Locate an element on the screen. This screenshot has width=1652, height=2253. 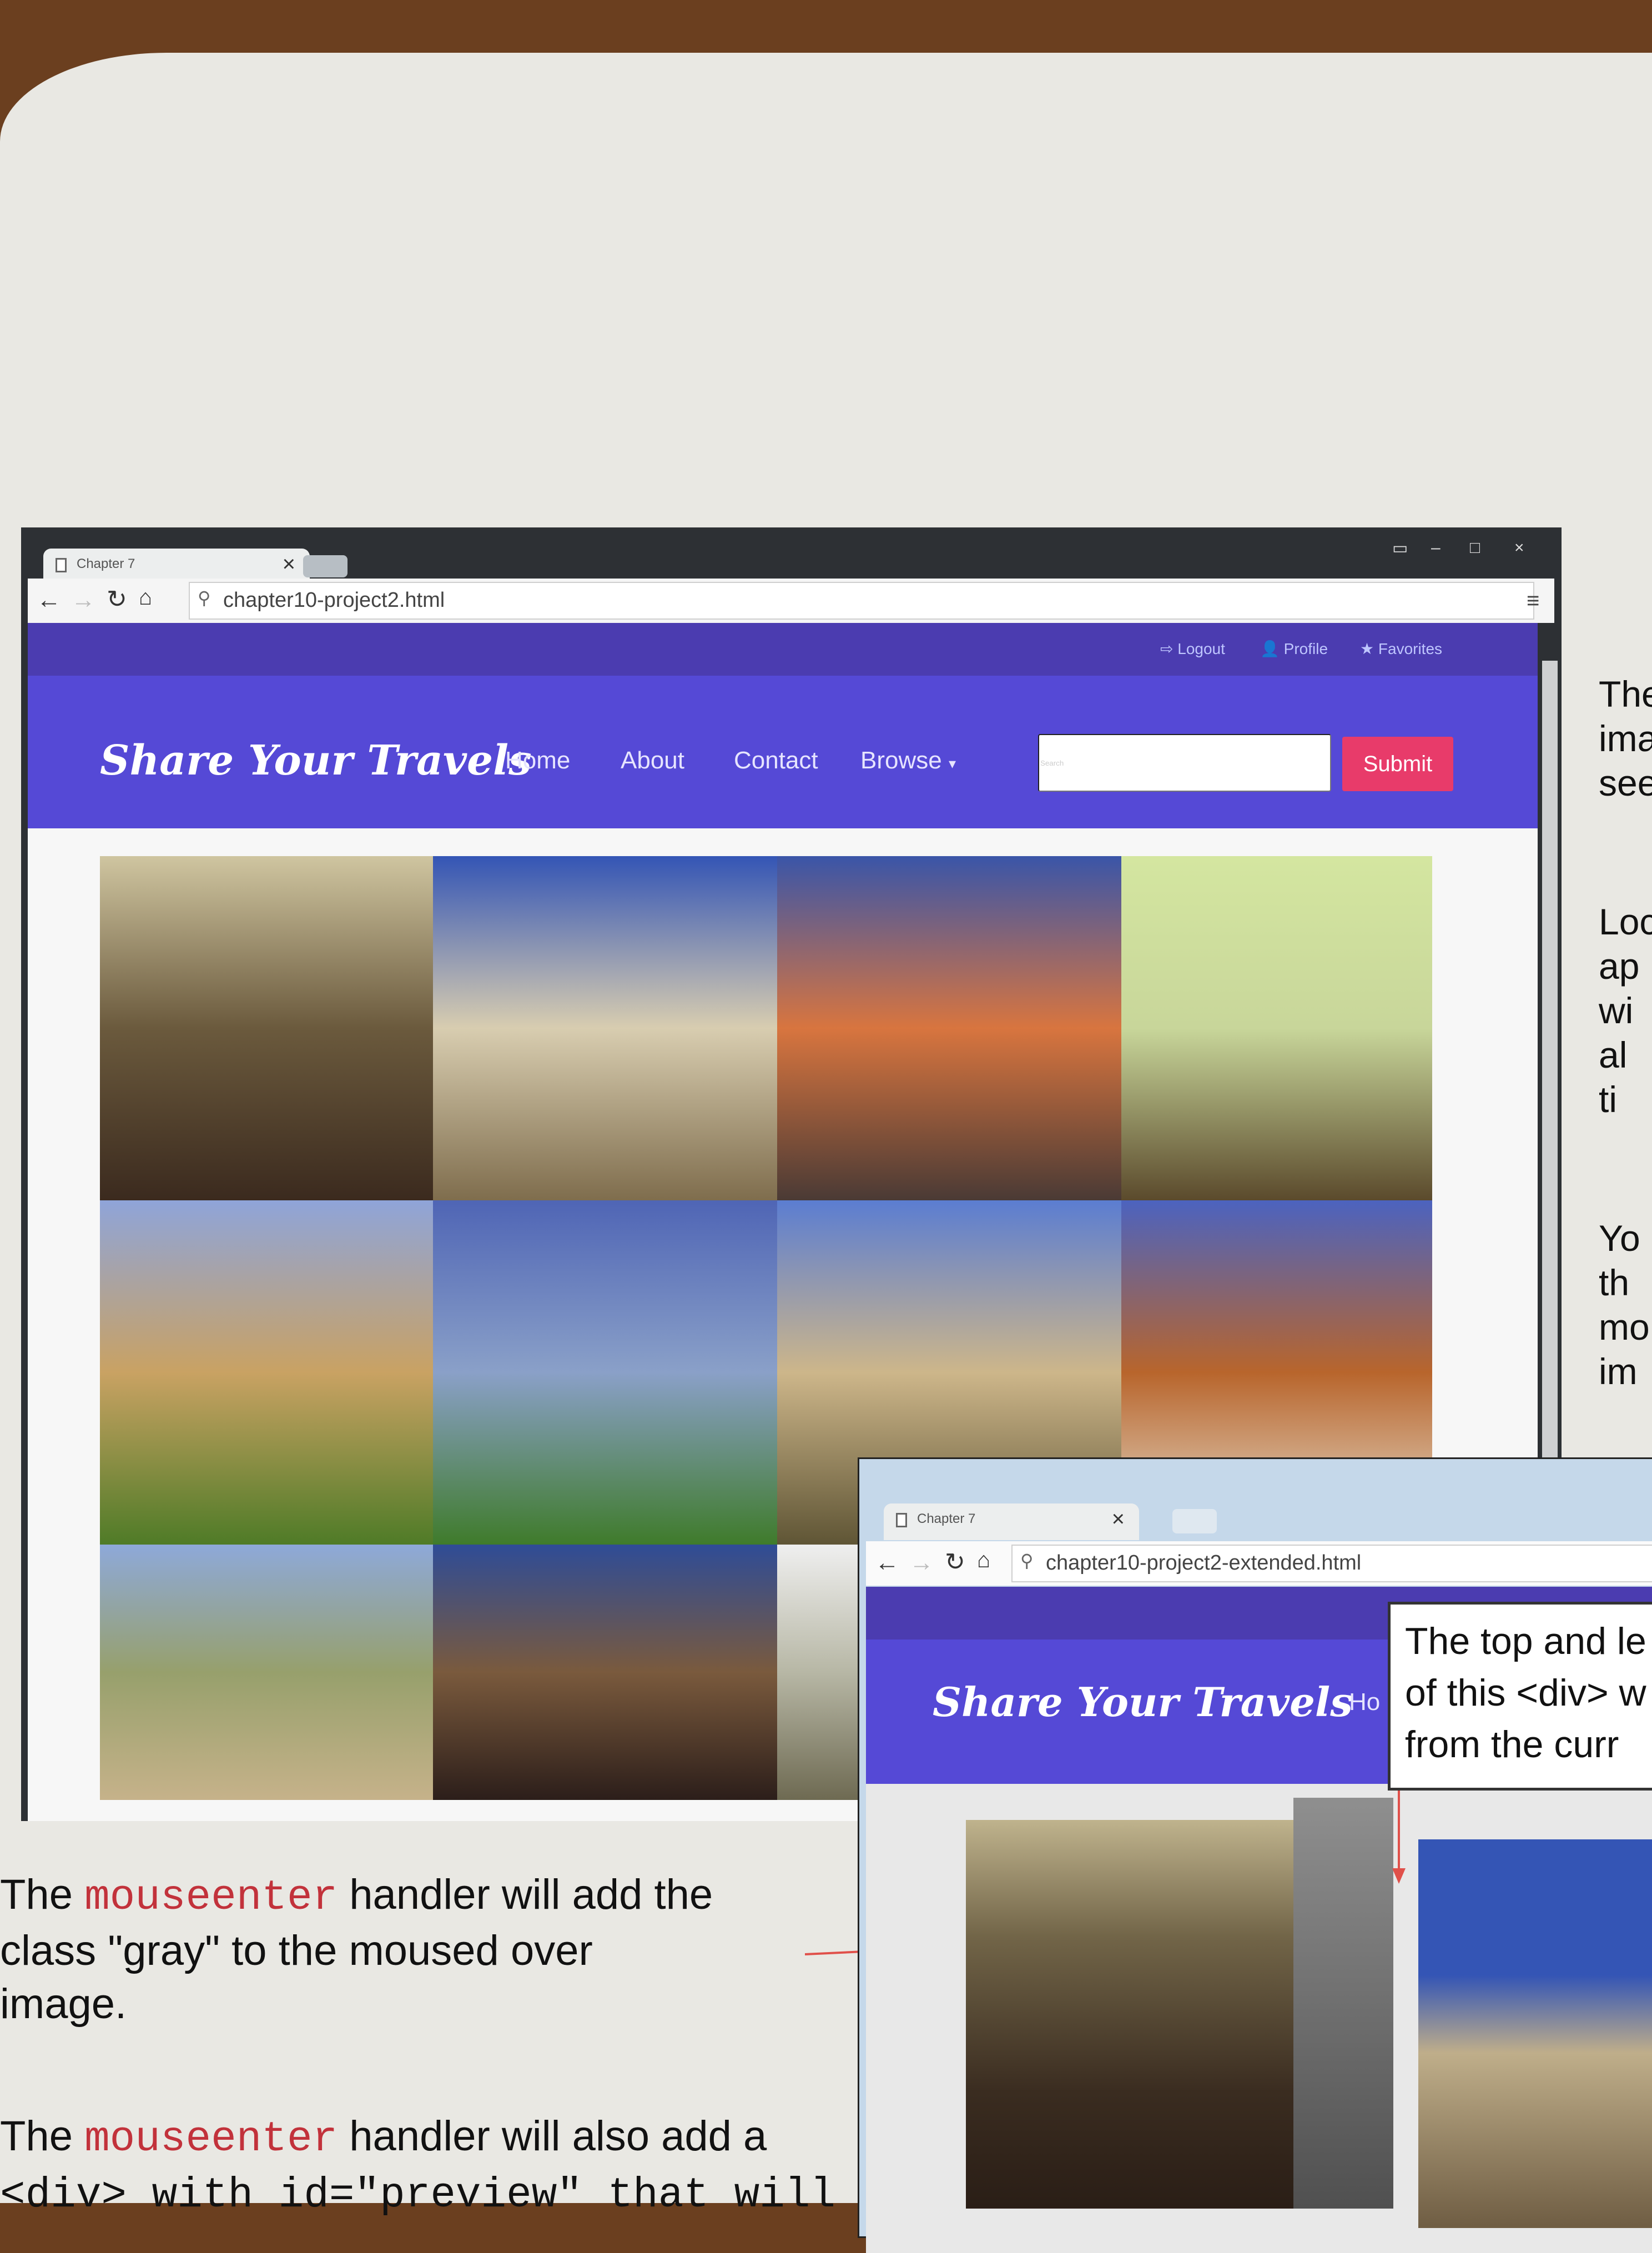
p2-line-2: <div> with id="preview" that will is located at coordinates (418, 2195).